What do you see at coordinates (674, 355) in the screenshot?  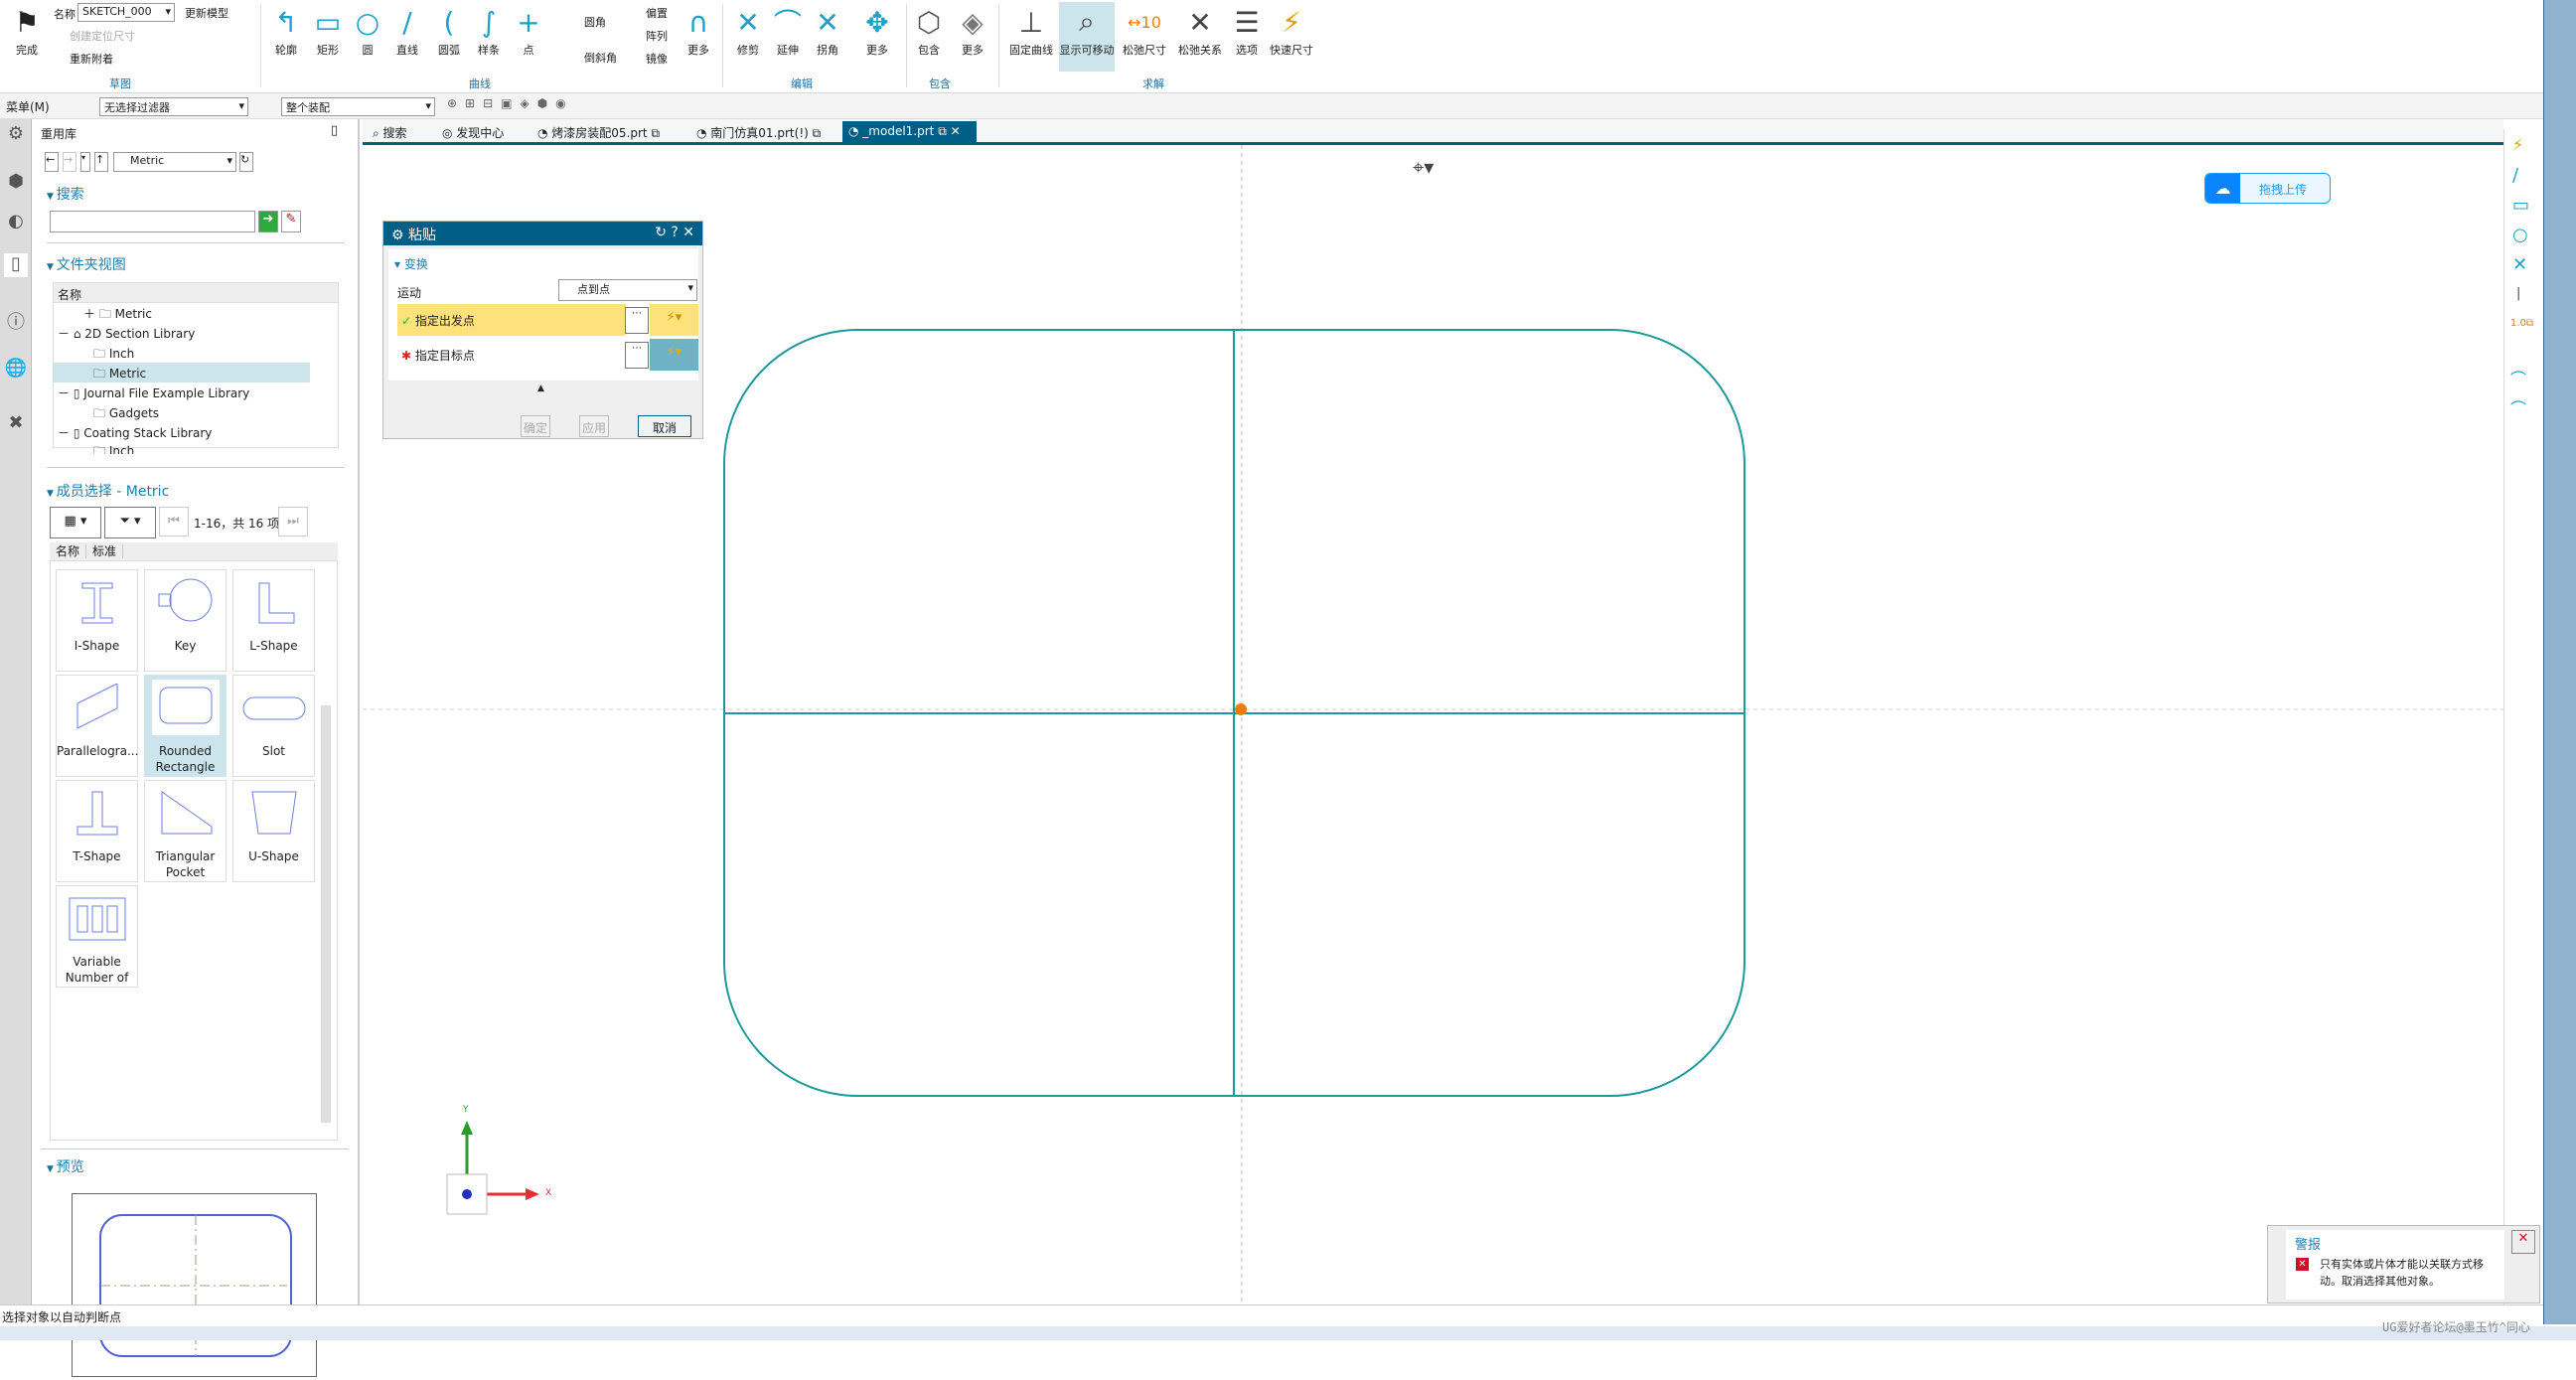 I see `inferred-point-button-2: ⚡▾` at bounding box center [674, 355].